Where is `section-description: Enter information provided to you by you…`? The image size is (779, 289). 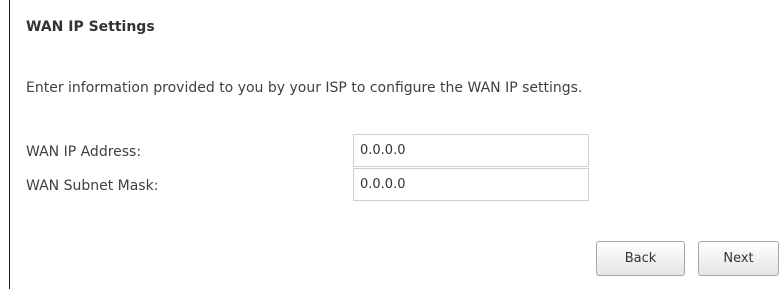
section-description: Enter information provided to you by you… is located at coordinates (304, 88).